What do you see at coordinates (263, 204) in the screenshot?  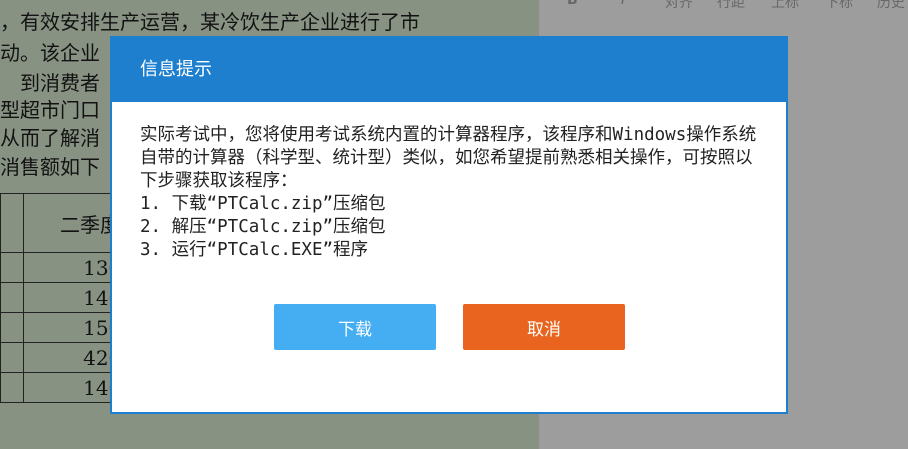 I see `dialog-step: 1. 下载“PTCalc.zip”压缩包` at bounding box center [263, 204].